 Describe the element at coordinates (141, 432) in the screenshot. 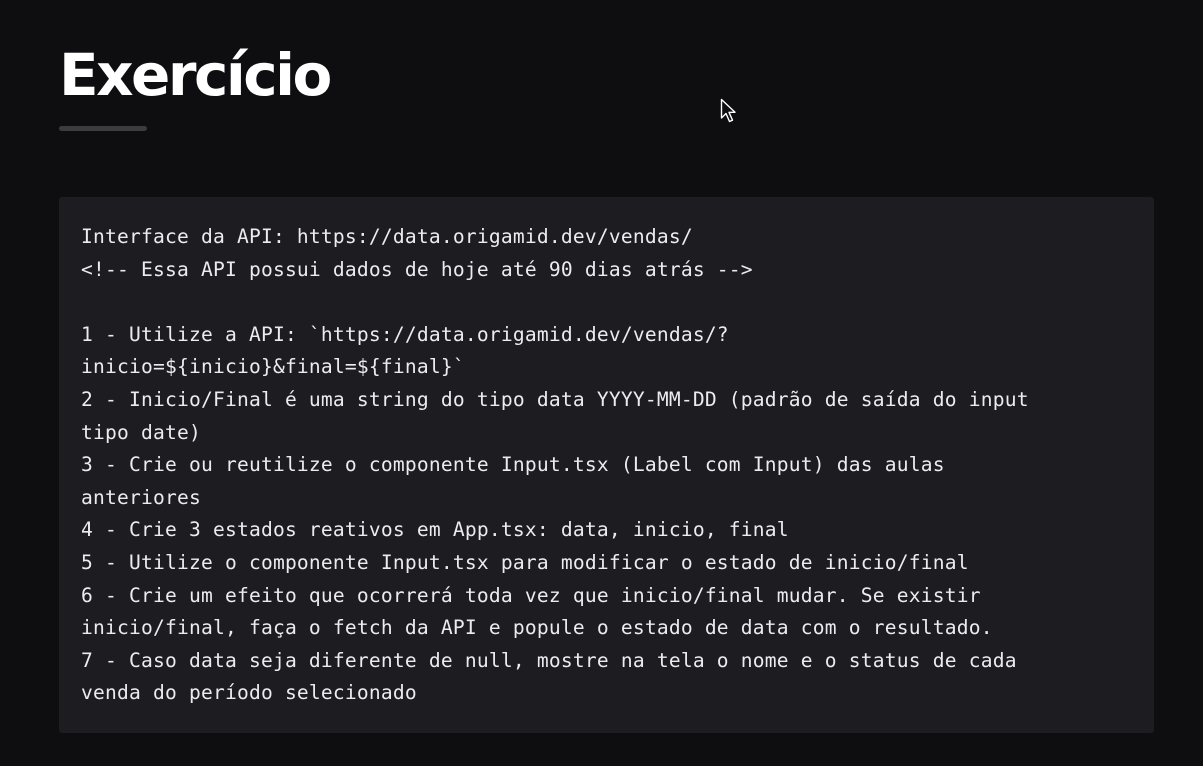

I see `code-line-step-2-continued: tipo date)` at that location.